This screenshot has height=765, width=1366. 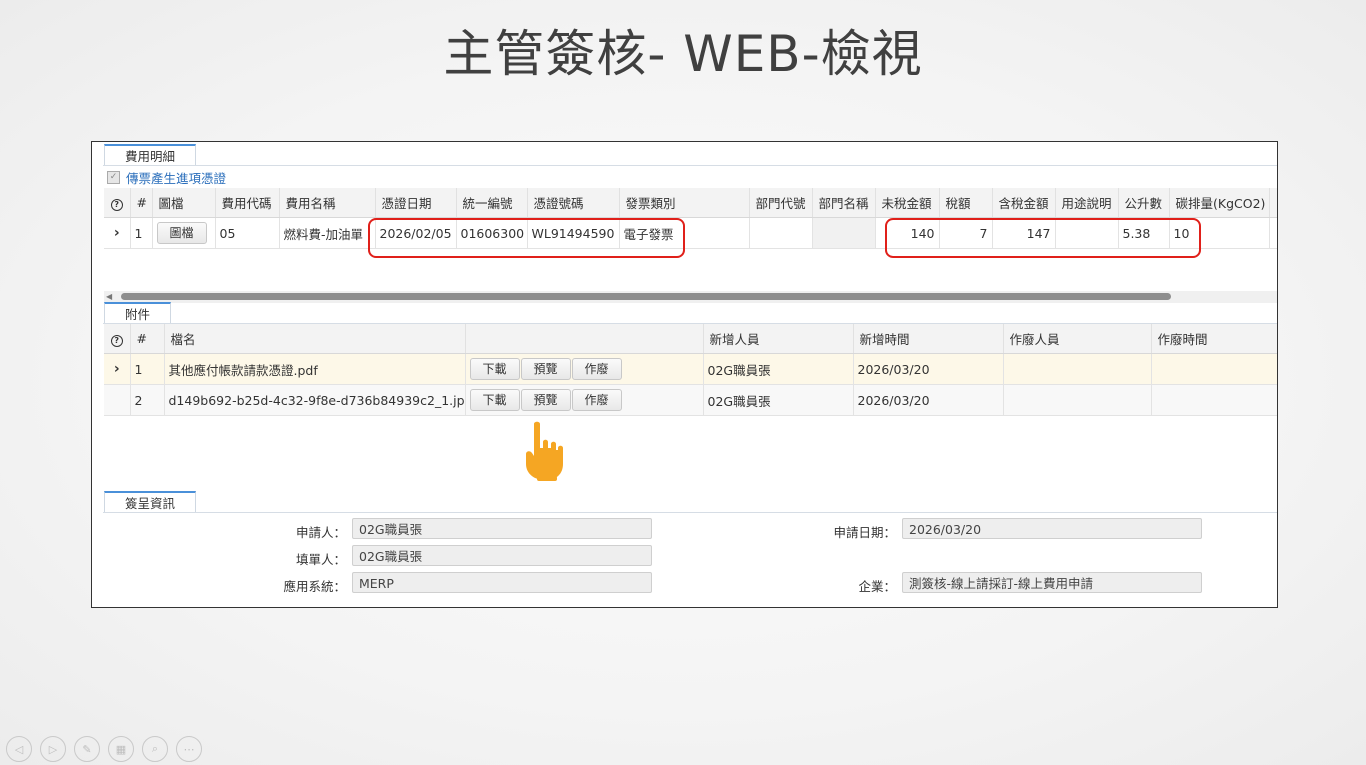 What do you see at coordinates (327, 203) in the screenshot?
I see `col-header: 費用名稱` at bounding box center [327, 203].